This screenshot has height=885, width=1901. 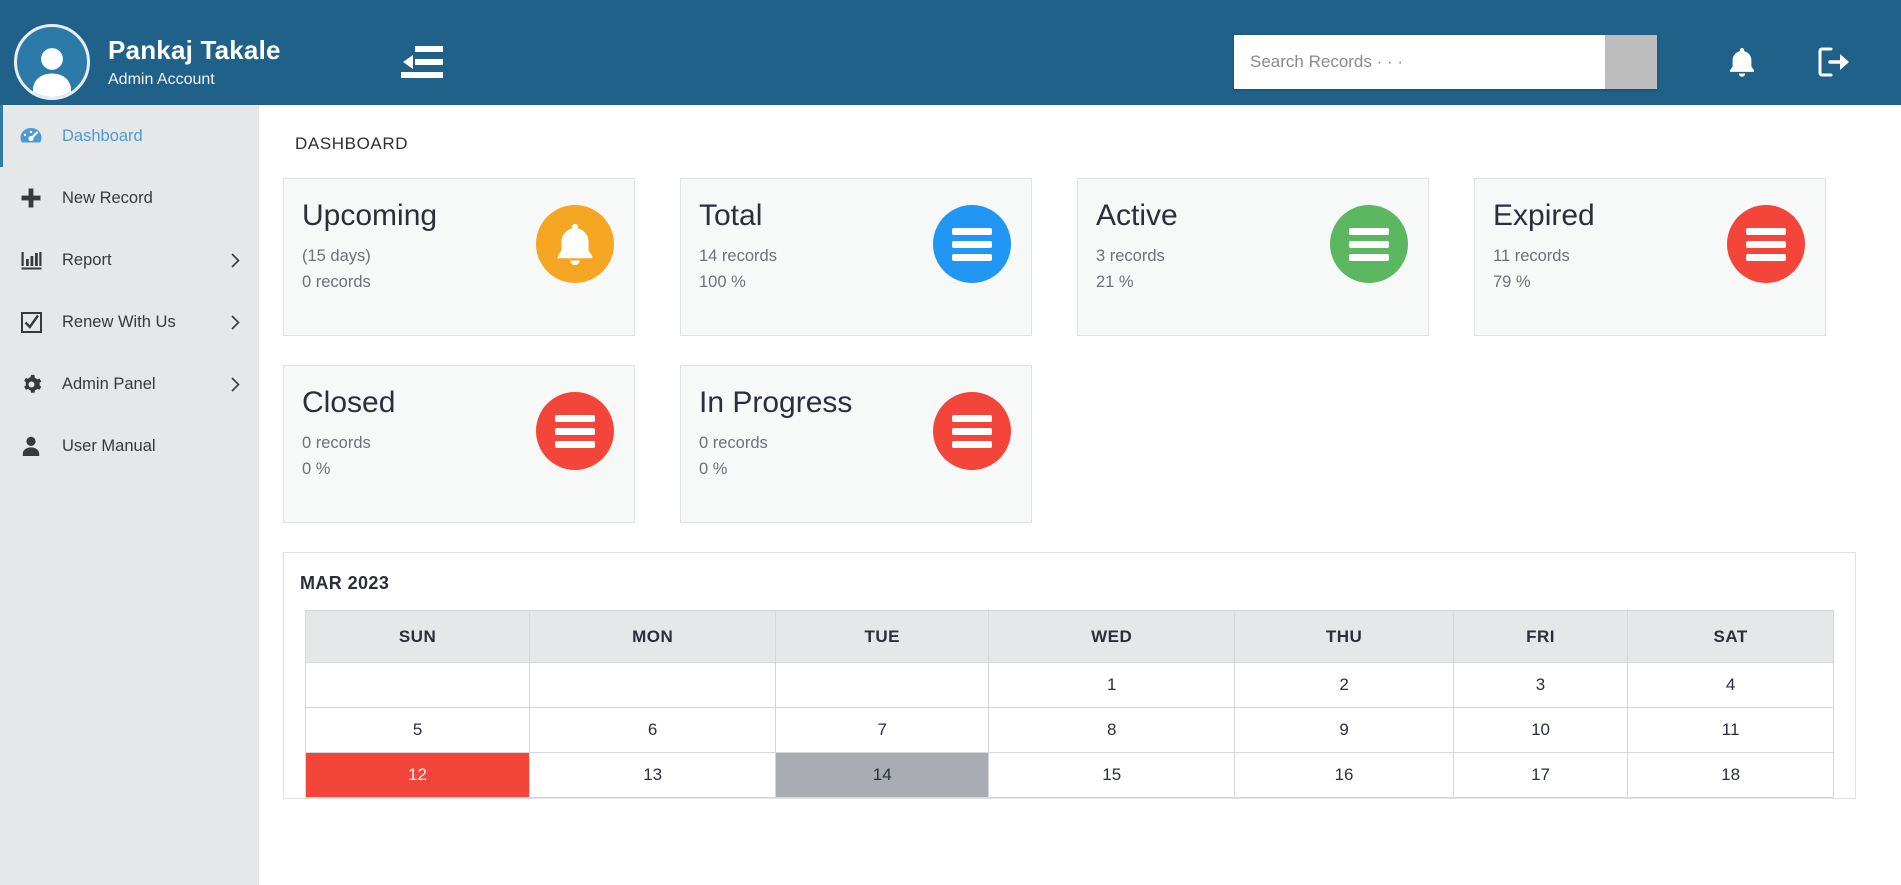 What do you see at coordinates (31, 136) in the screenshot?
I see `dashboard-gauge-icon` at bounding box center [31, 136].